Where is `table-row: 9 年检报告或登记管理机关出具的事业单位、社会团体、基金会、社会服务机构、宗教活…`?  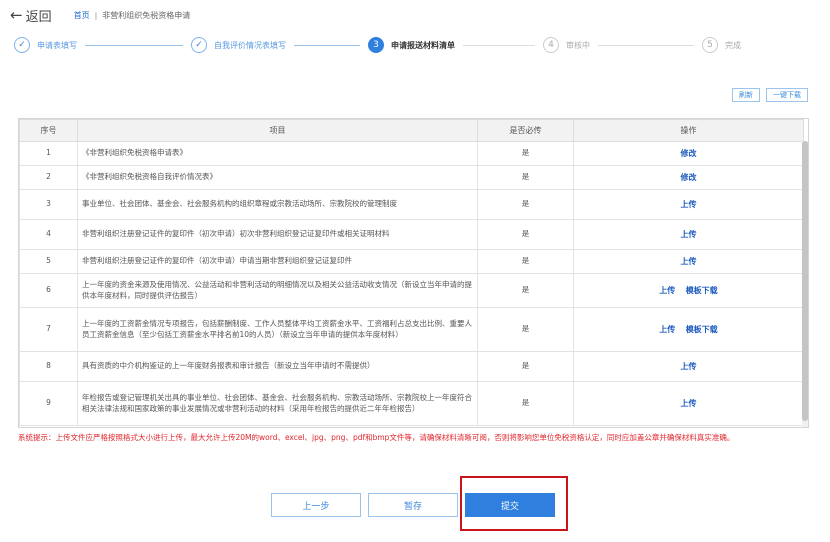 table-row: 9 年检报告或登记管理机关出具的事业单位、社会团体、基金会、社会服务机构、宗教活… is located at coordinates (411, 403).